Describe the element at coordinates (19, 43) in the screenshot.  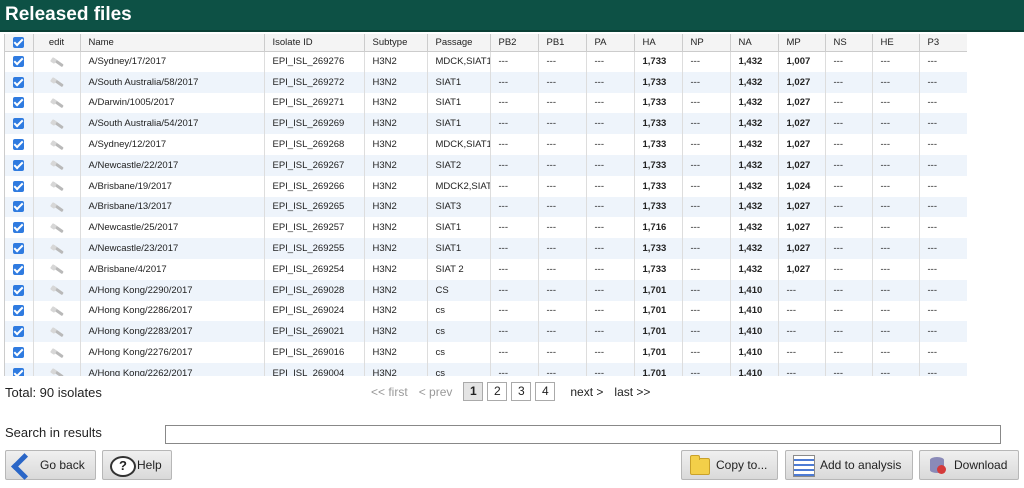
I see `select-all-checkbox` at that location.